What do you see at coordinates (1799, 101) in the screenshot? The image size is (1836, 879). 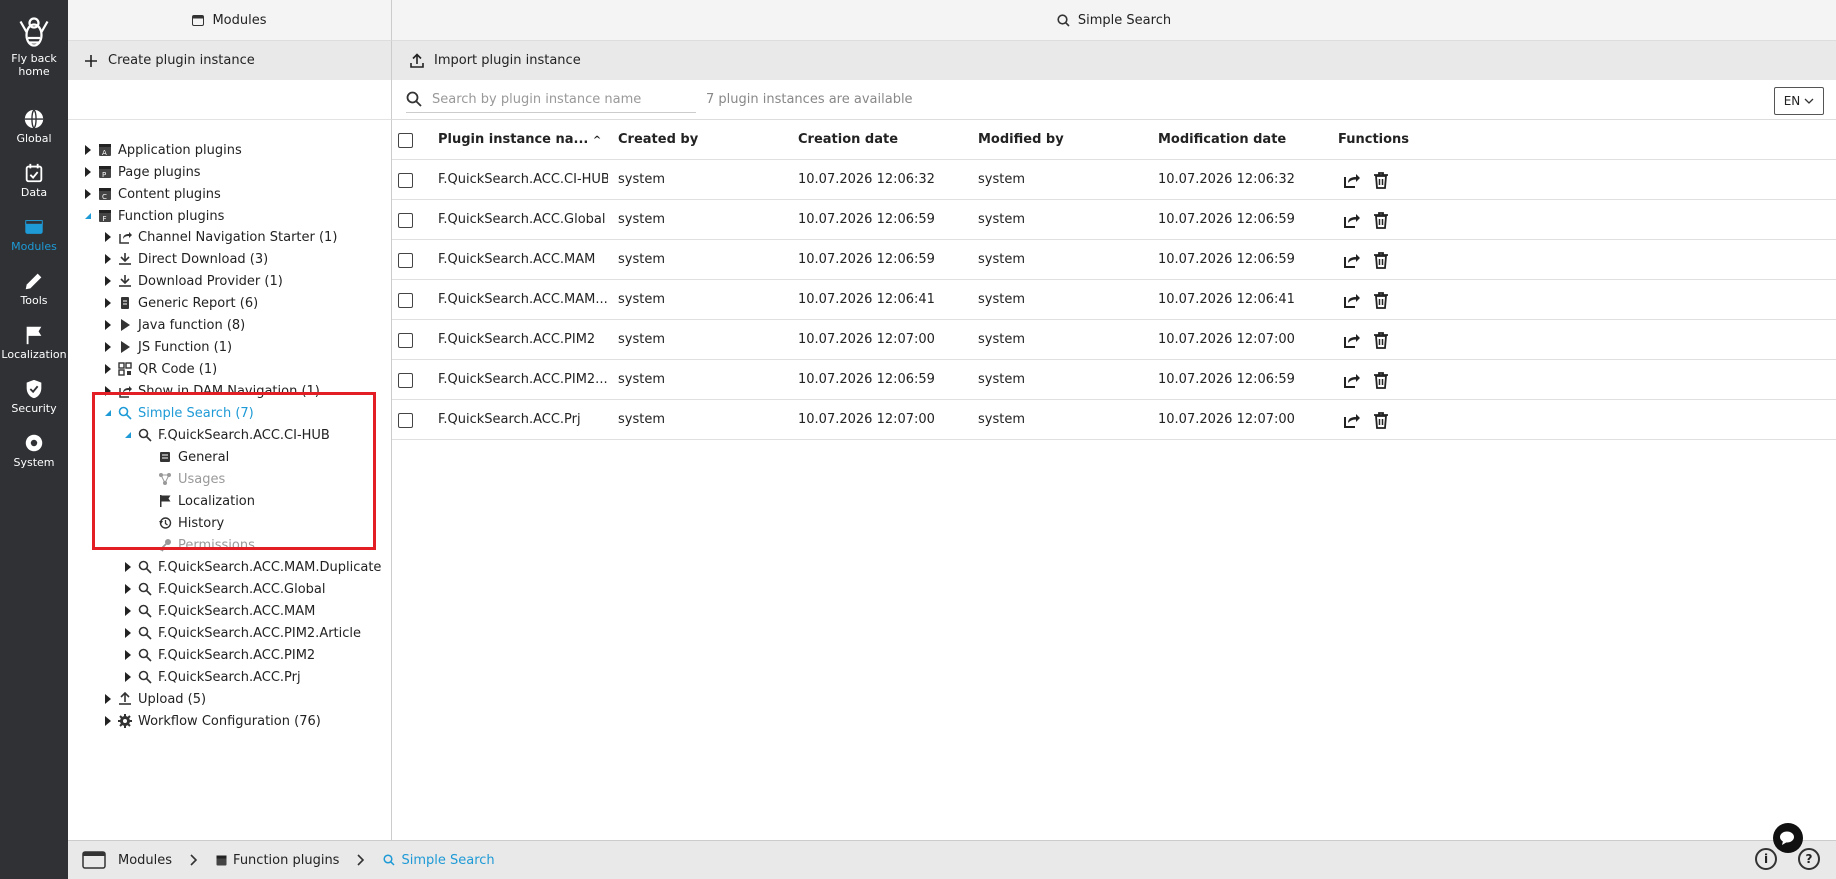 I see `language-select: EN` at bounding box center [1799, 101].